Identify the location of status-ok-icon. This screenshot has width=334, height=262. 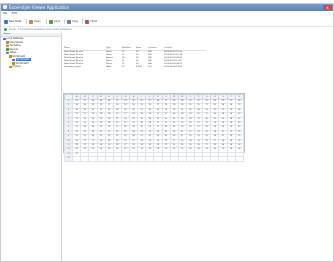
(5, 29).